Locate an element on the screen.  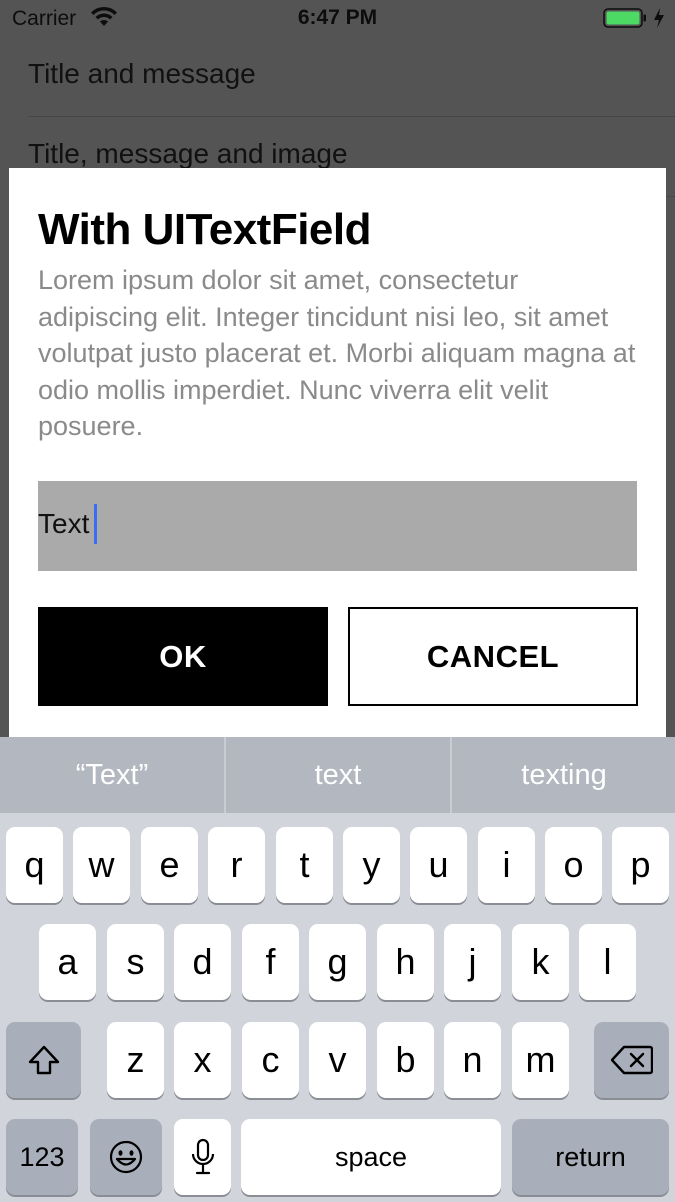
battery-icon is located at coordinates (624, 18).